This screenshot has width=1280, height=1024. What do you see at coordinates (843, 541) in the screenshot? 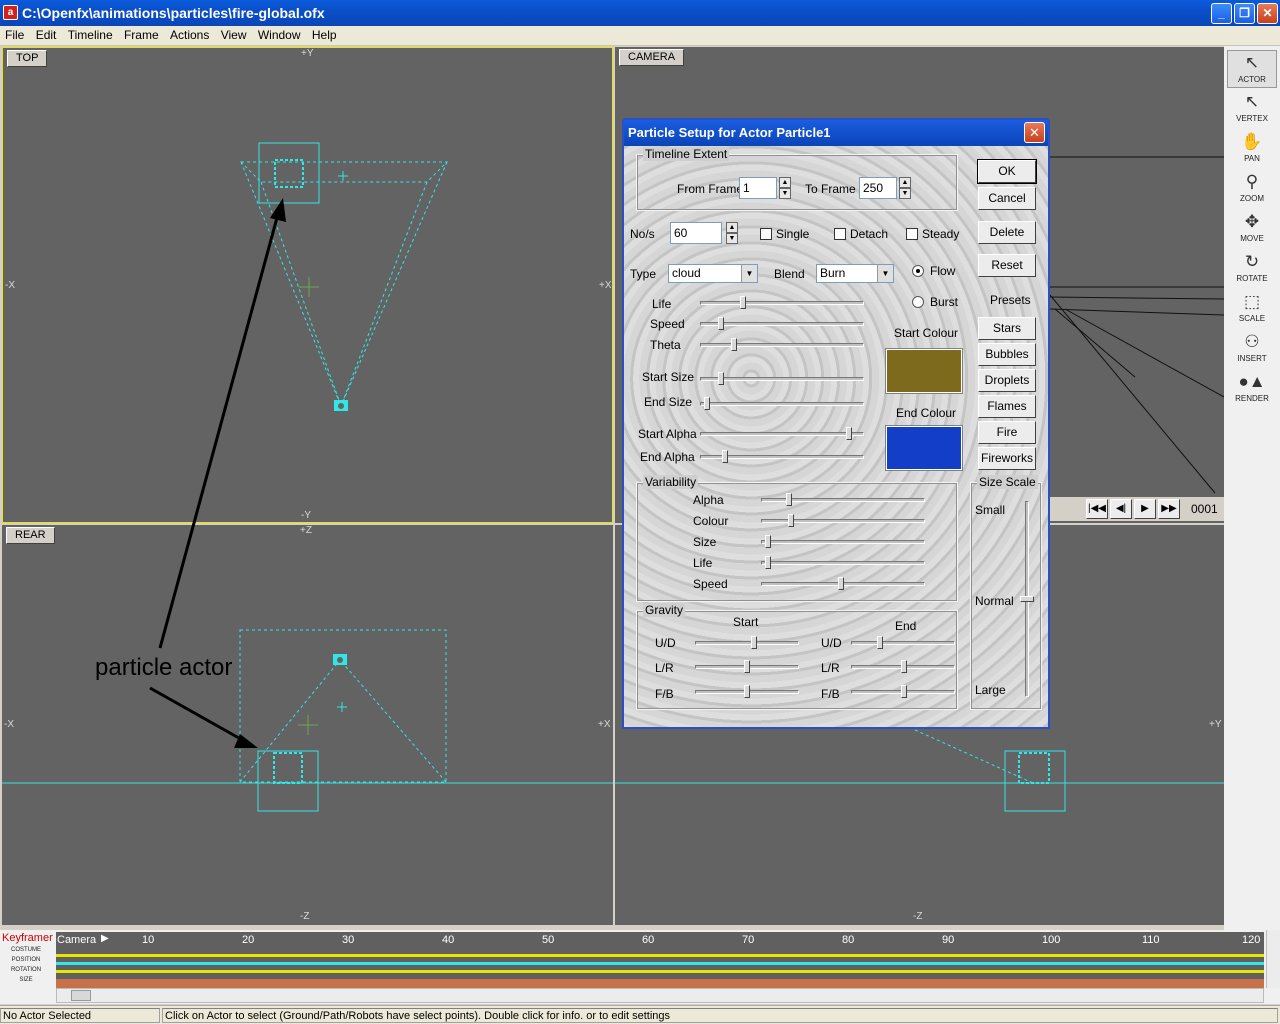
I see `var-size-slider` at bounding box center [843, 541].